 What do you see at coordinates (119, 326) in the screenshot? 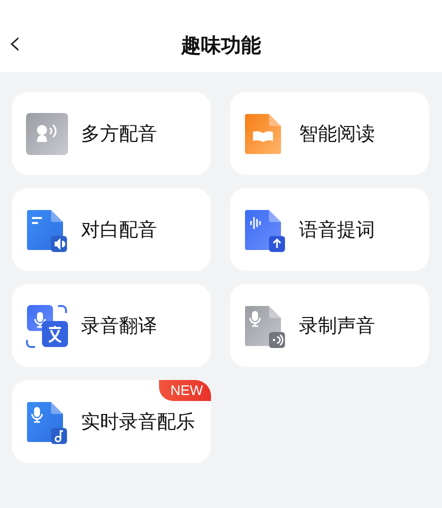
I see `feature-label: 录音翻译` at bounding box center [119, 326].